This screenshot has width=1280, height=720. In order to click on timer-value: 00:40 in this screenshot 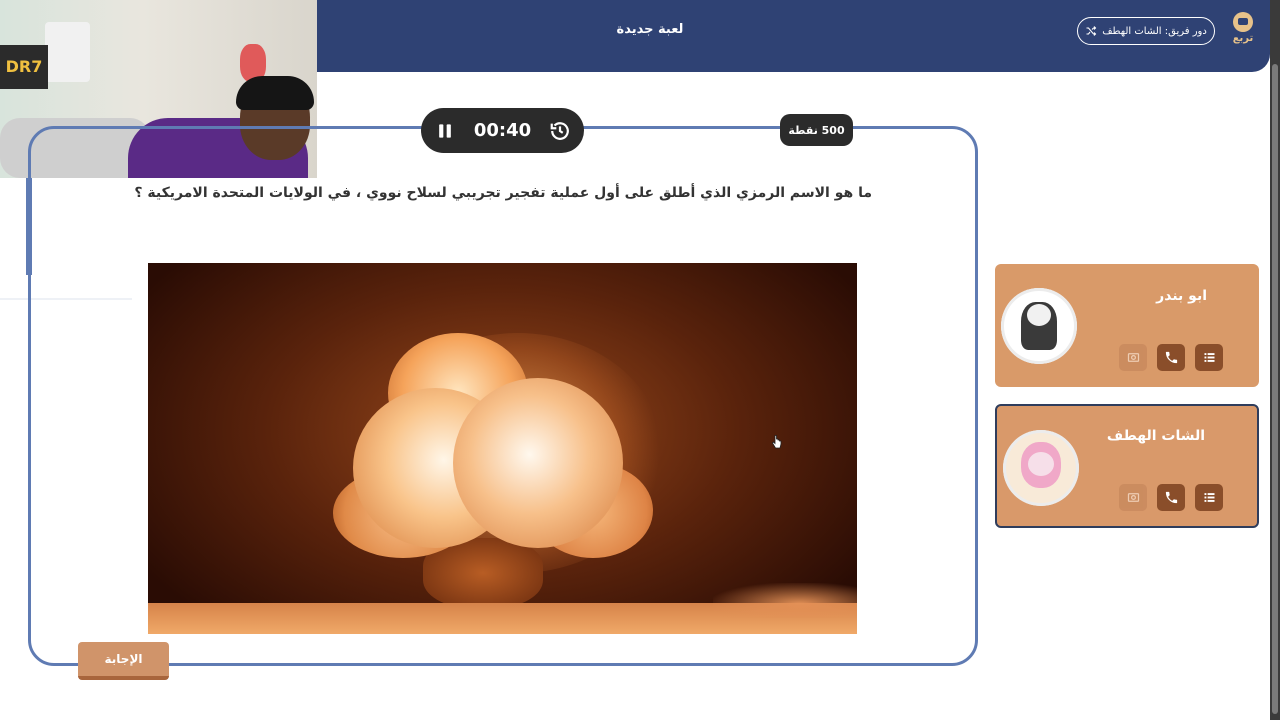, I will do `click(502, 130)`.